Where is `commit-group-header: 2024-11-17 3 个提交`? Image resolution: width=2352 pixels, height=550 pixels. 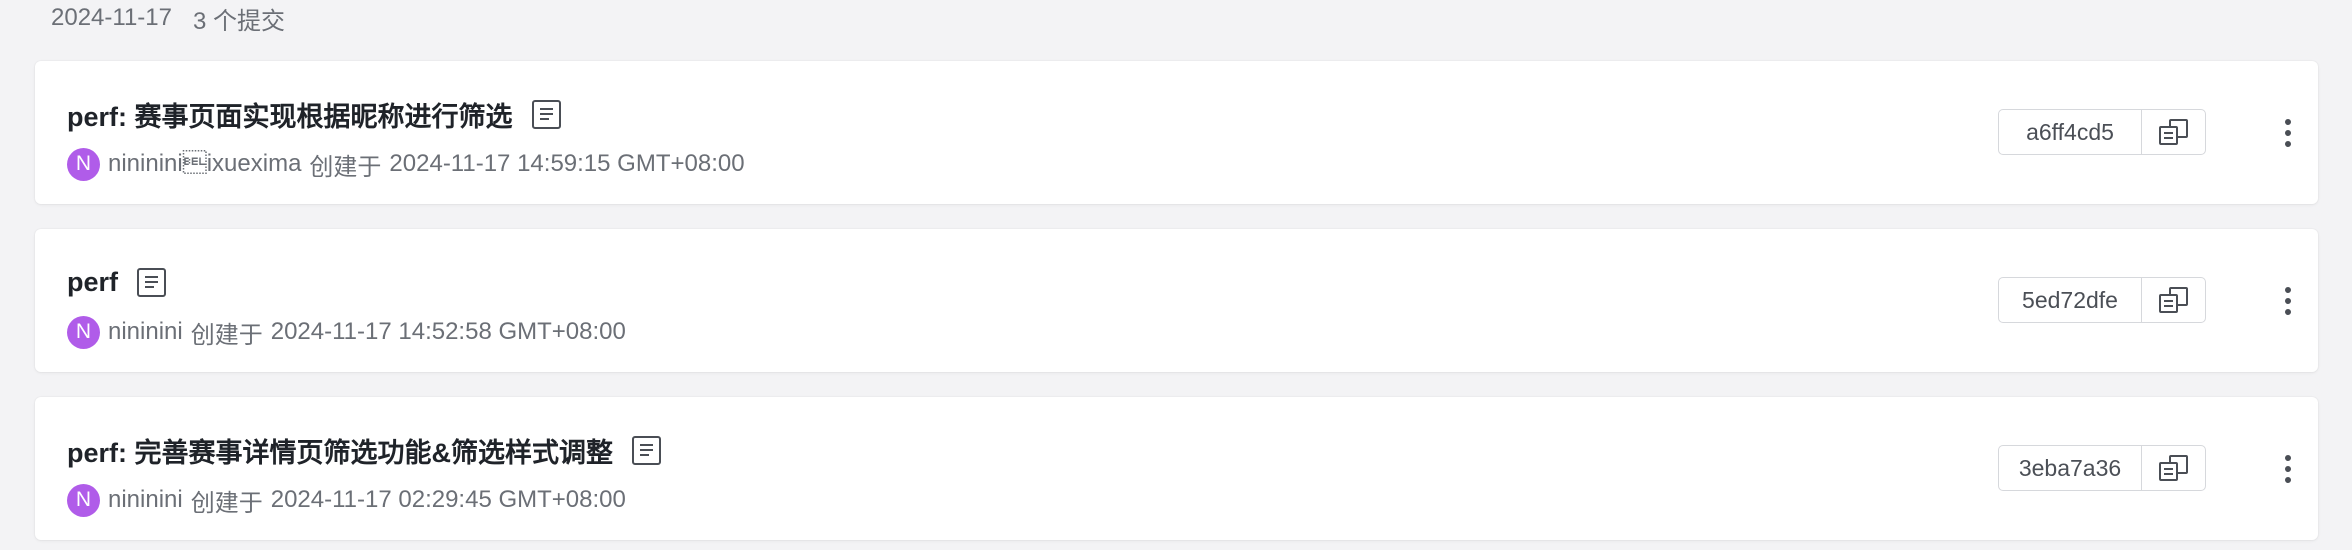
commit-group-header: 2024-11-17 3 个提交 is located at coordinates (168, 18).